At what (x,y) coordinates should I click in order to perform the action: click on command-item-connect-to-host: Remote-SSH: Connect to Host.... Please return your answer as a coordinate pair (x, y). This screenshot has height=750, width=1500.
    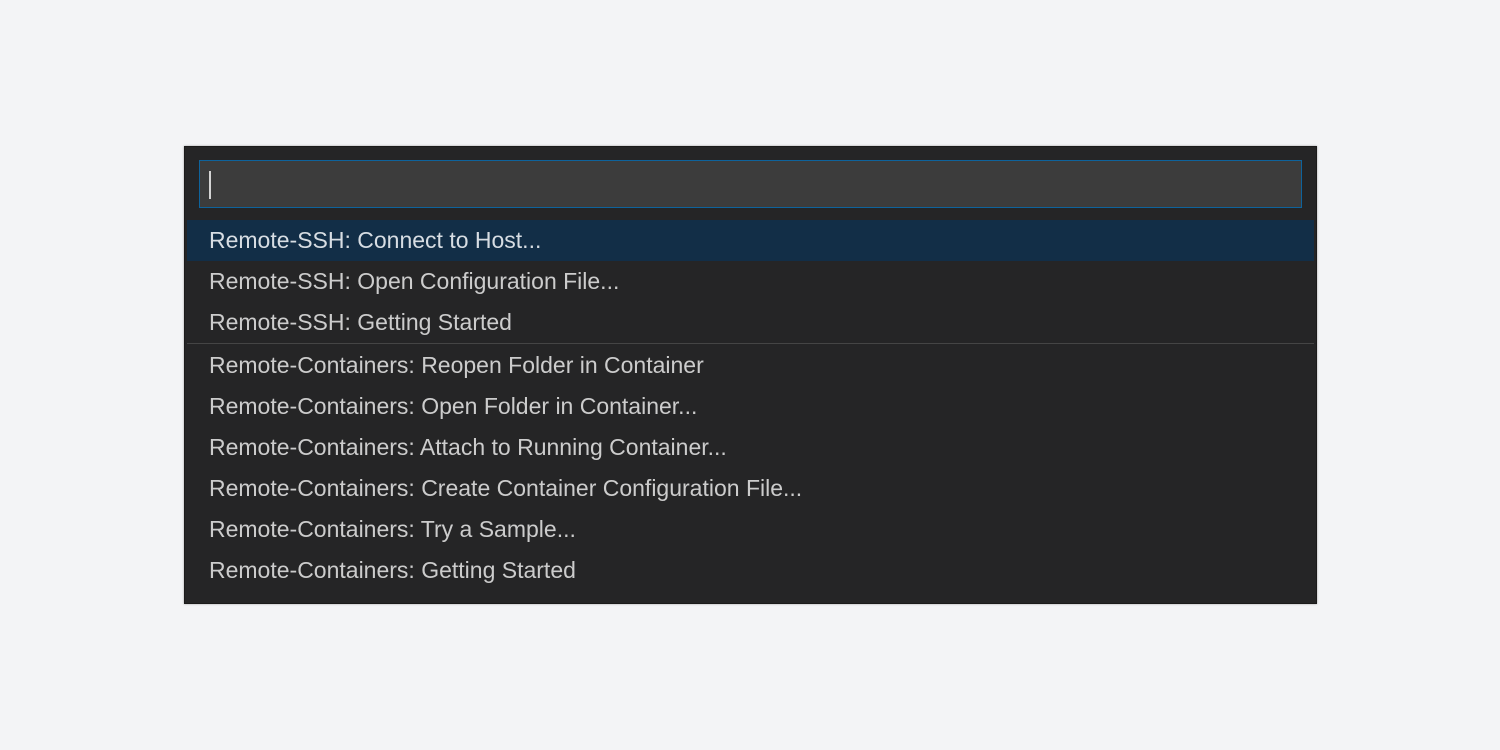
    Looking at the image, I should click on (750, 240).